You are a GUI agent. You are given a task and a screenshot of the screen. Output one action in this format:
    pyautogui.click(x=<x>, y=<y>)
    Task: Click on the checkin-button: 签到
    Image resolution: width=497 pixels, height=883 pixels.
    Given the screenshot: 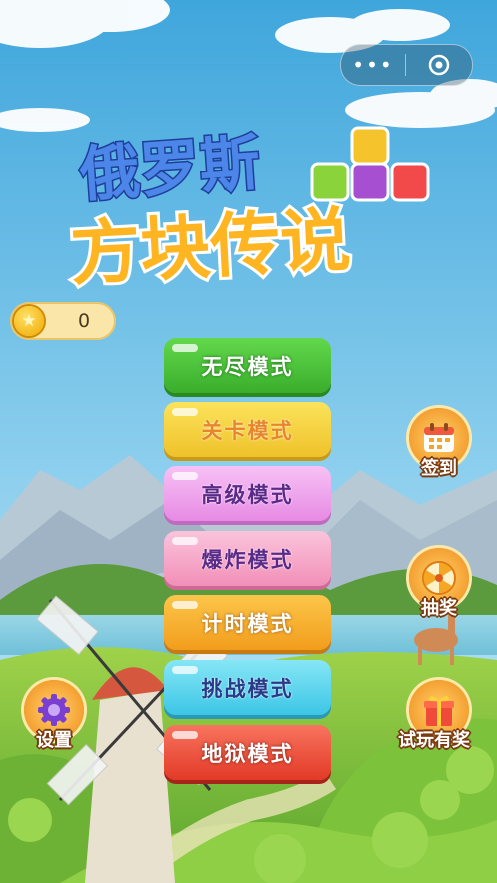 What is the action you would take?
    pyautogui.click(x=439, y=444)
    